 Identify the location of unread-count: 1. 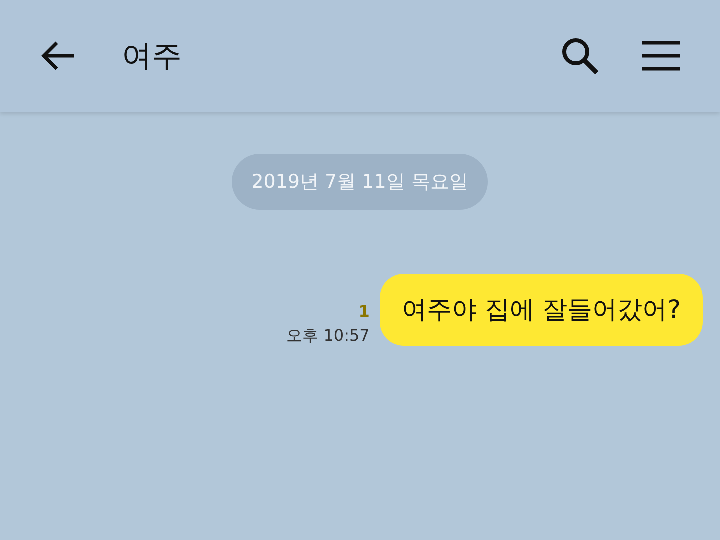
(364, 312).